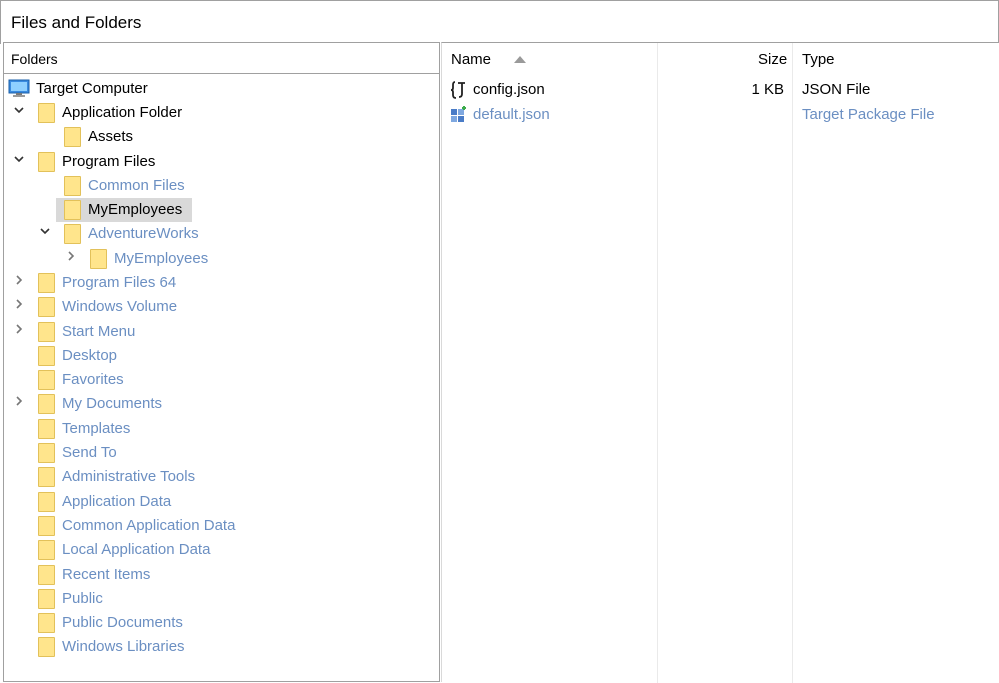 This screenshot has width=999, height=683. I want to click on tree-item-desktop: Desktop, so click(218, 356).